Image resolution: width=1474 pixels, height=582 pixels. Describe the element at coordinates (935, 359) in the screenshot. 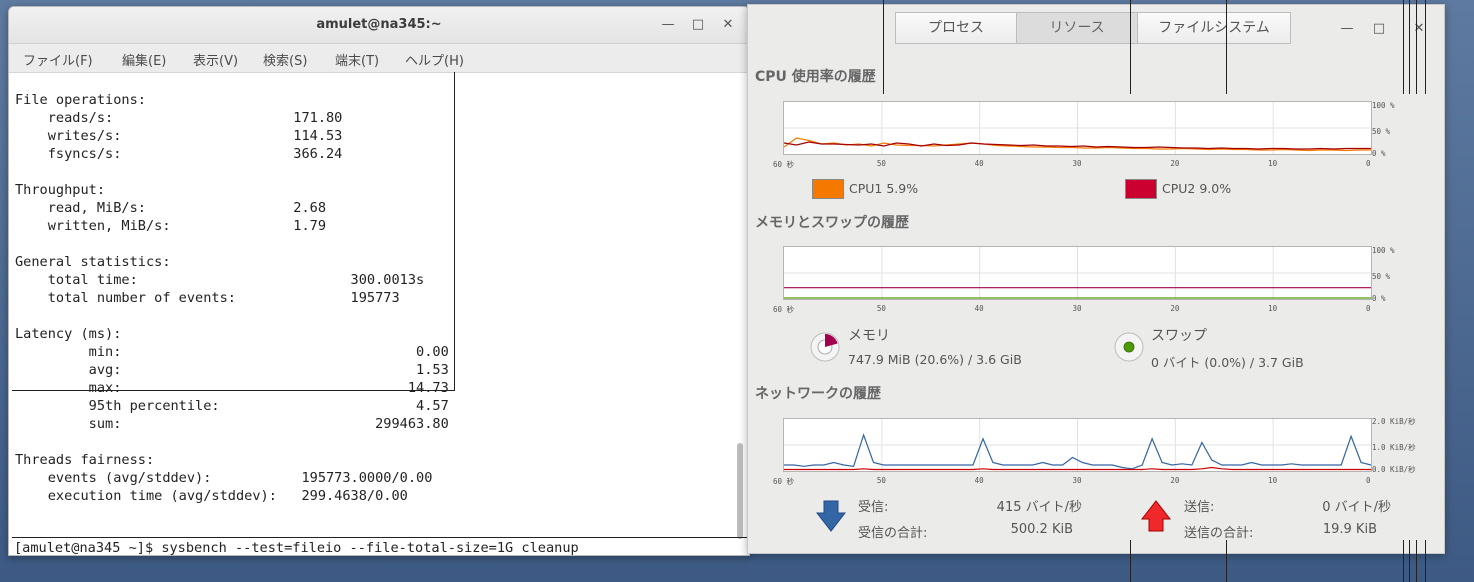

I see `memory-value: 747.9 MiB (20.6%) / 3.6 GiB` at that location.